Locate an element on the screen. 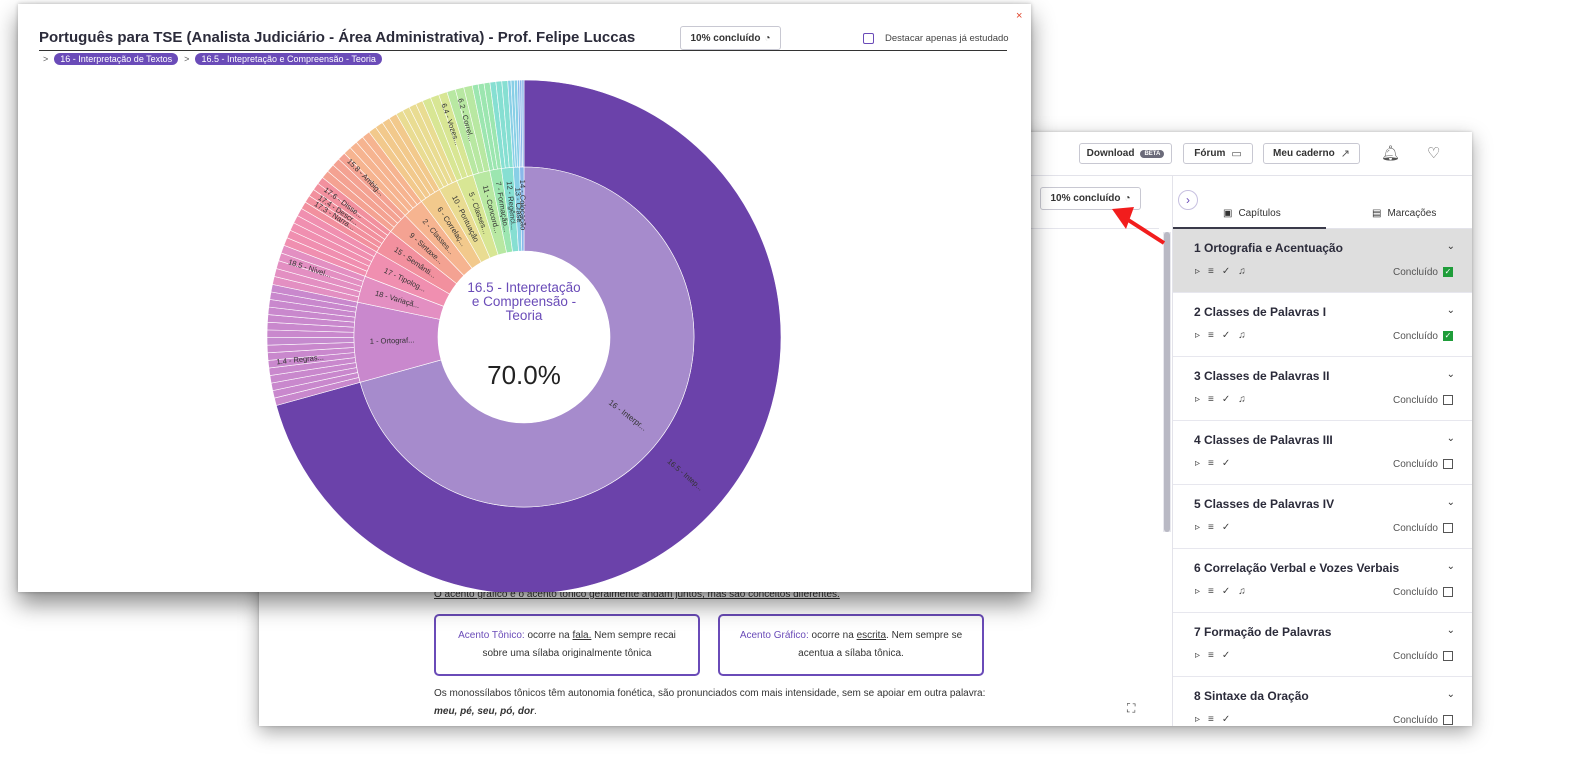  chapter-title: 6 Correlação Verbal e Vozes Verbais is located at coordinates (1297, 568).